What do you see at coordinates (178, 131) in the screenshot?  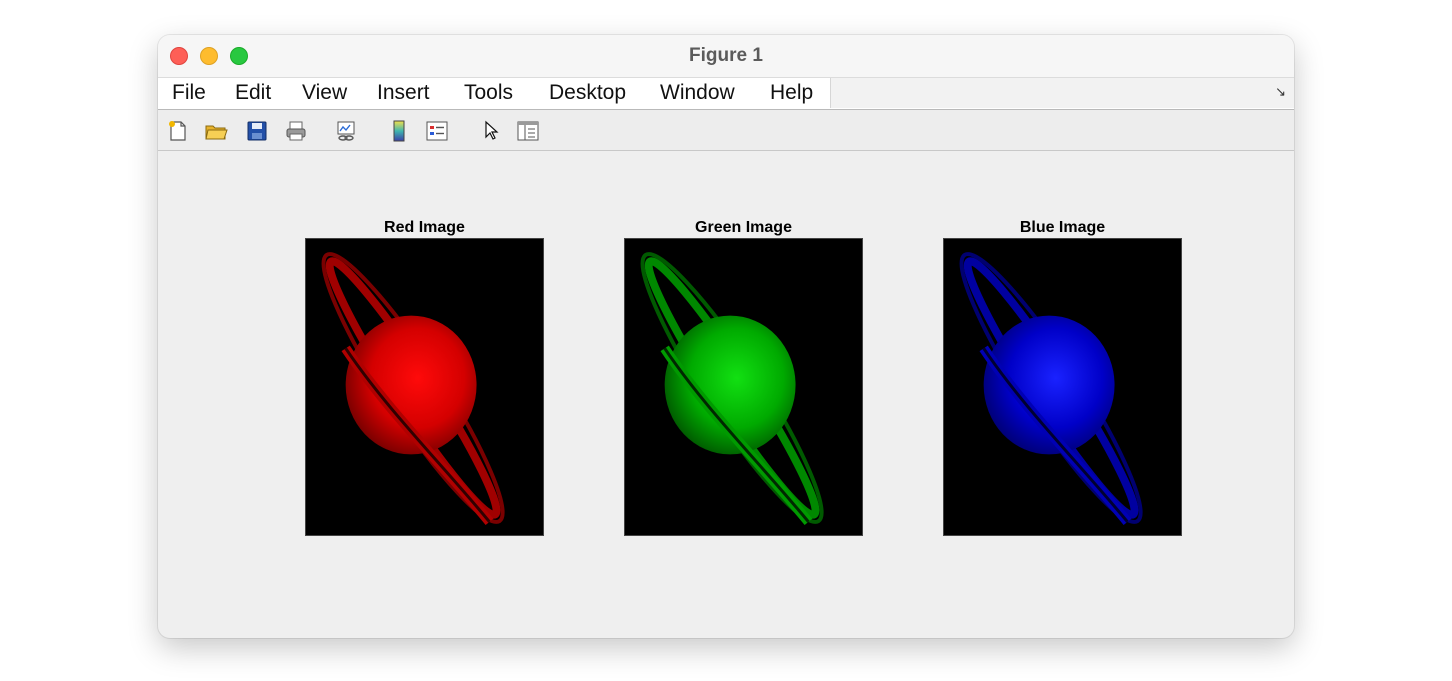 I see `new-figure-icon` at bounding box center [178, 131].